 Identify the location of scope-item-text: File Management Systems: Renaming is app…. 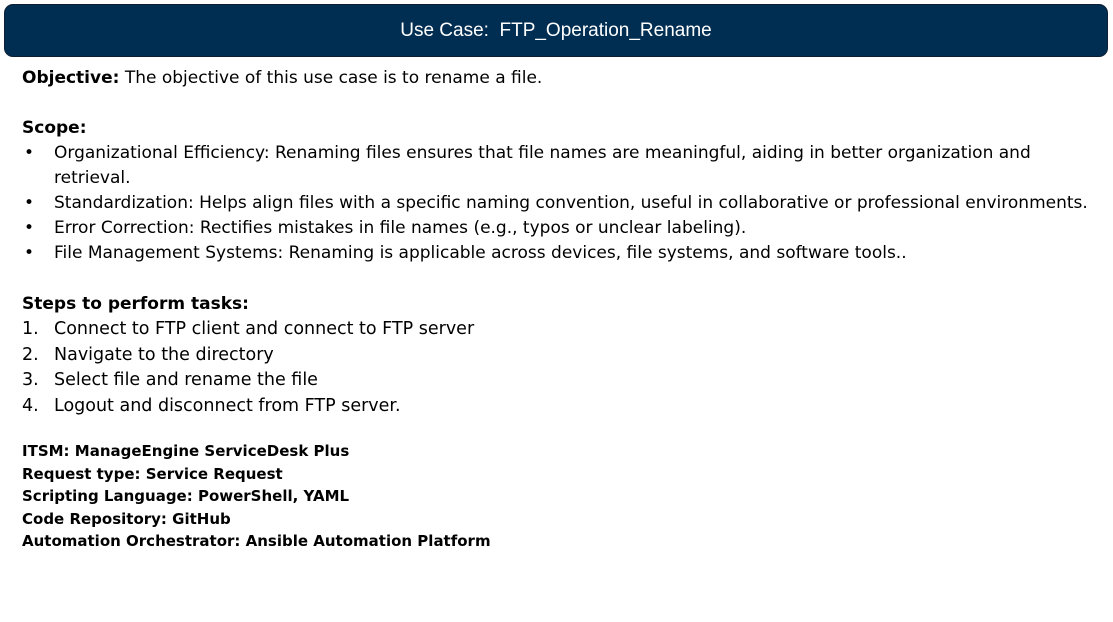
(480, 253).